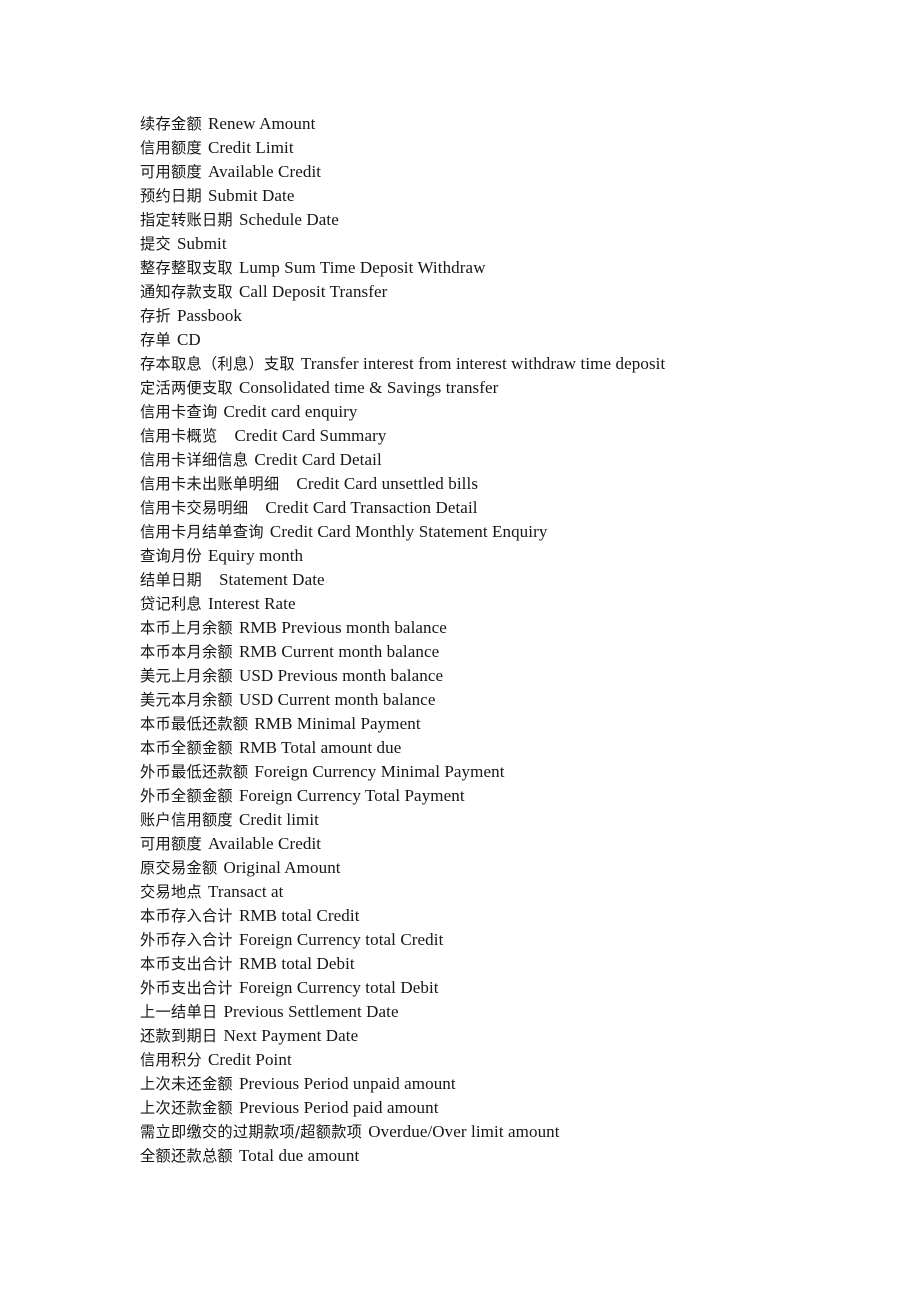 This screenshot has height=1302, width=920. Describe the element at coordinates (490, 1156) in the screenshot. I see `glossary-entry: 全额还款总额 Total due amount` at that location.